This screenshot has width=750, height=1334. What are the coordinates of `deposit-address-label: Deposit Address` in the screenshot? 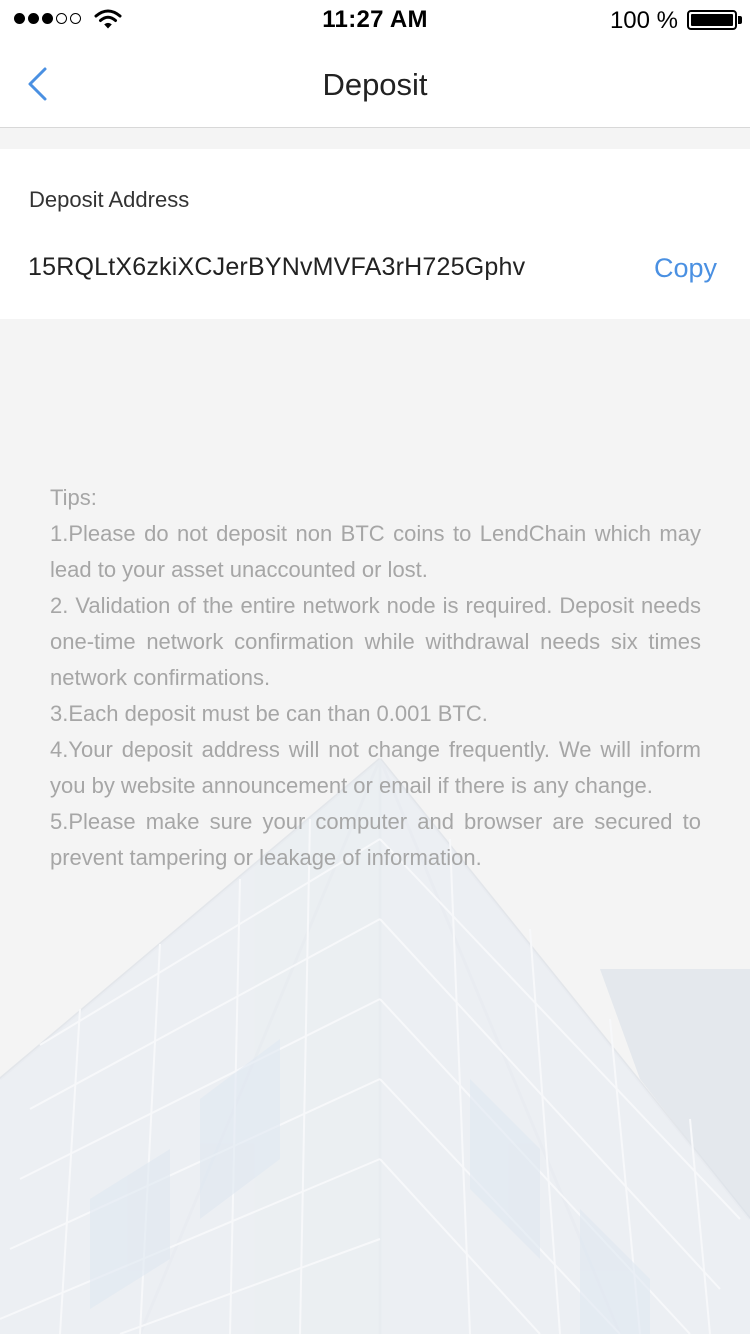 It's located at (109, 199).